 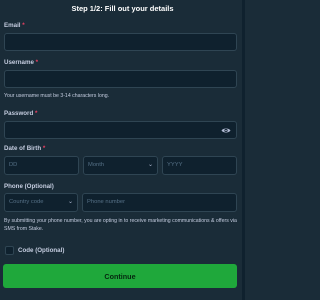 I want to click on country-code-select: Country code ⌄, so click(x=41, y=202).